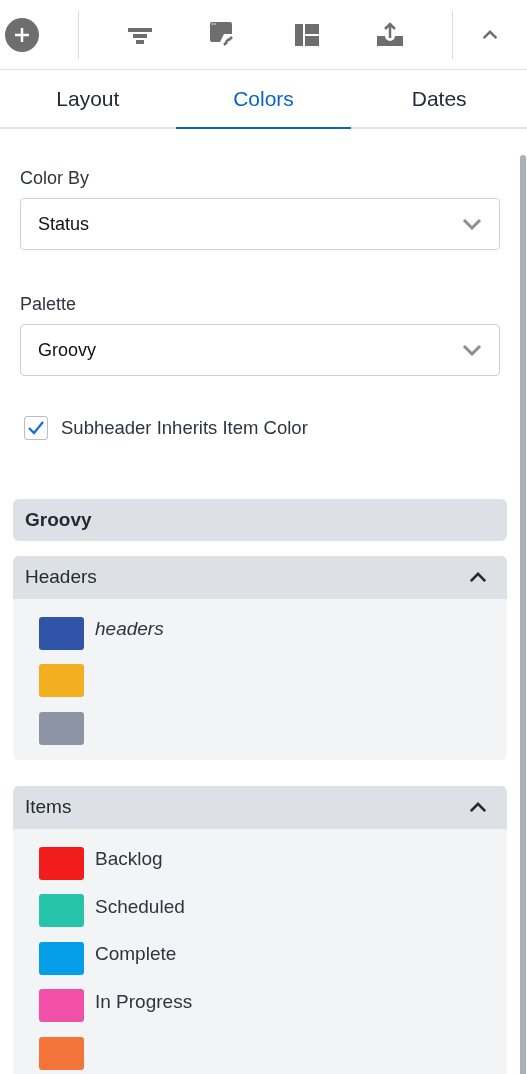 The width and height of the screenshot is (527, 1074). Describe the element at coordinates (58, 519) in the screenshot. I see `palette-name: Groovy` at that location.